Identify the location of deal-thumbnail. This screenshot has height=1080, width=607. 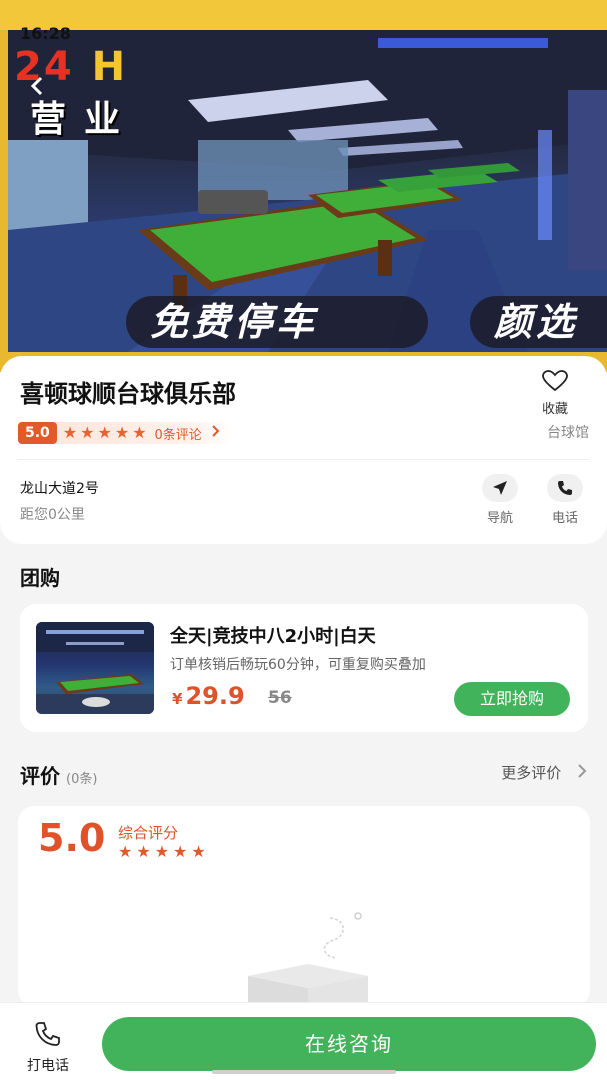
(95, 668).